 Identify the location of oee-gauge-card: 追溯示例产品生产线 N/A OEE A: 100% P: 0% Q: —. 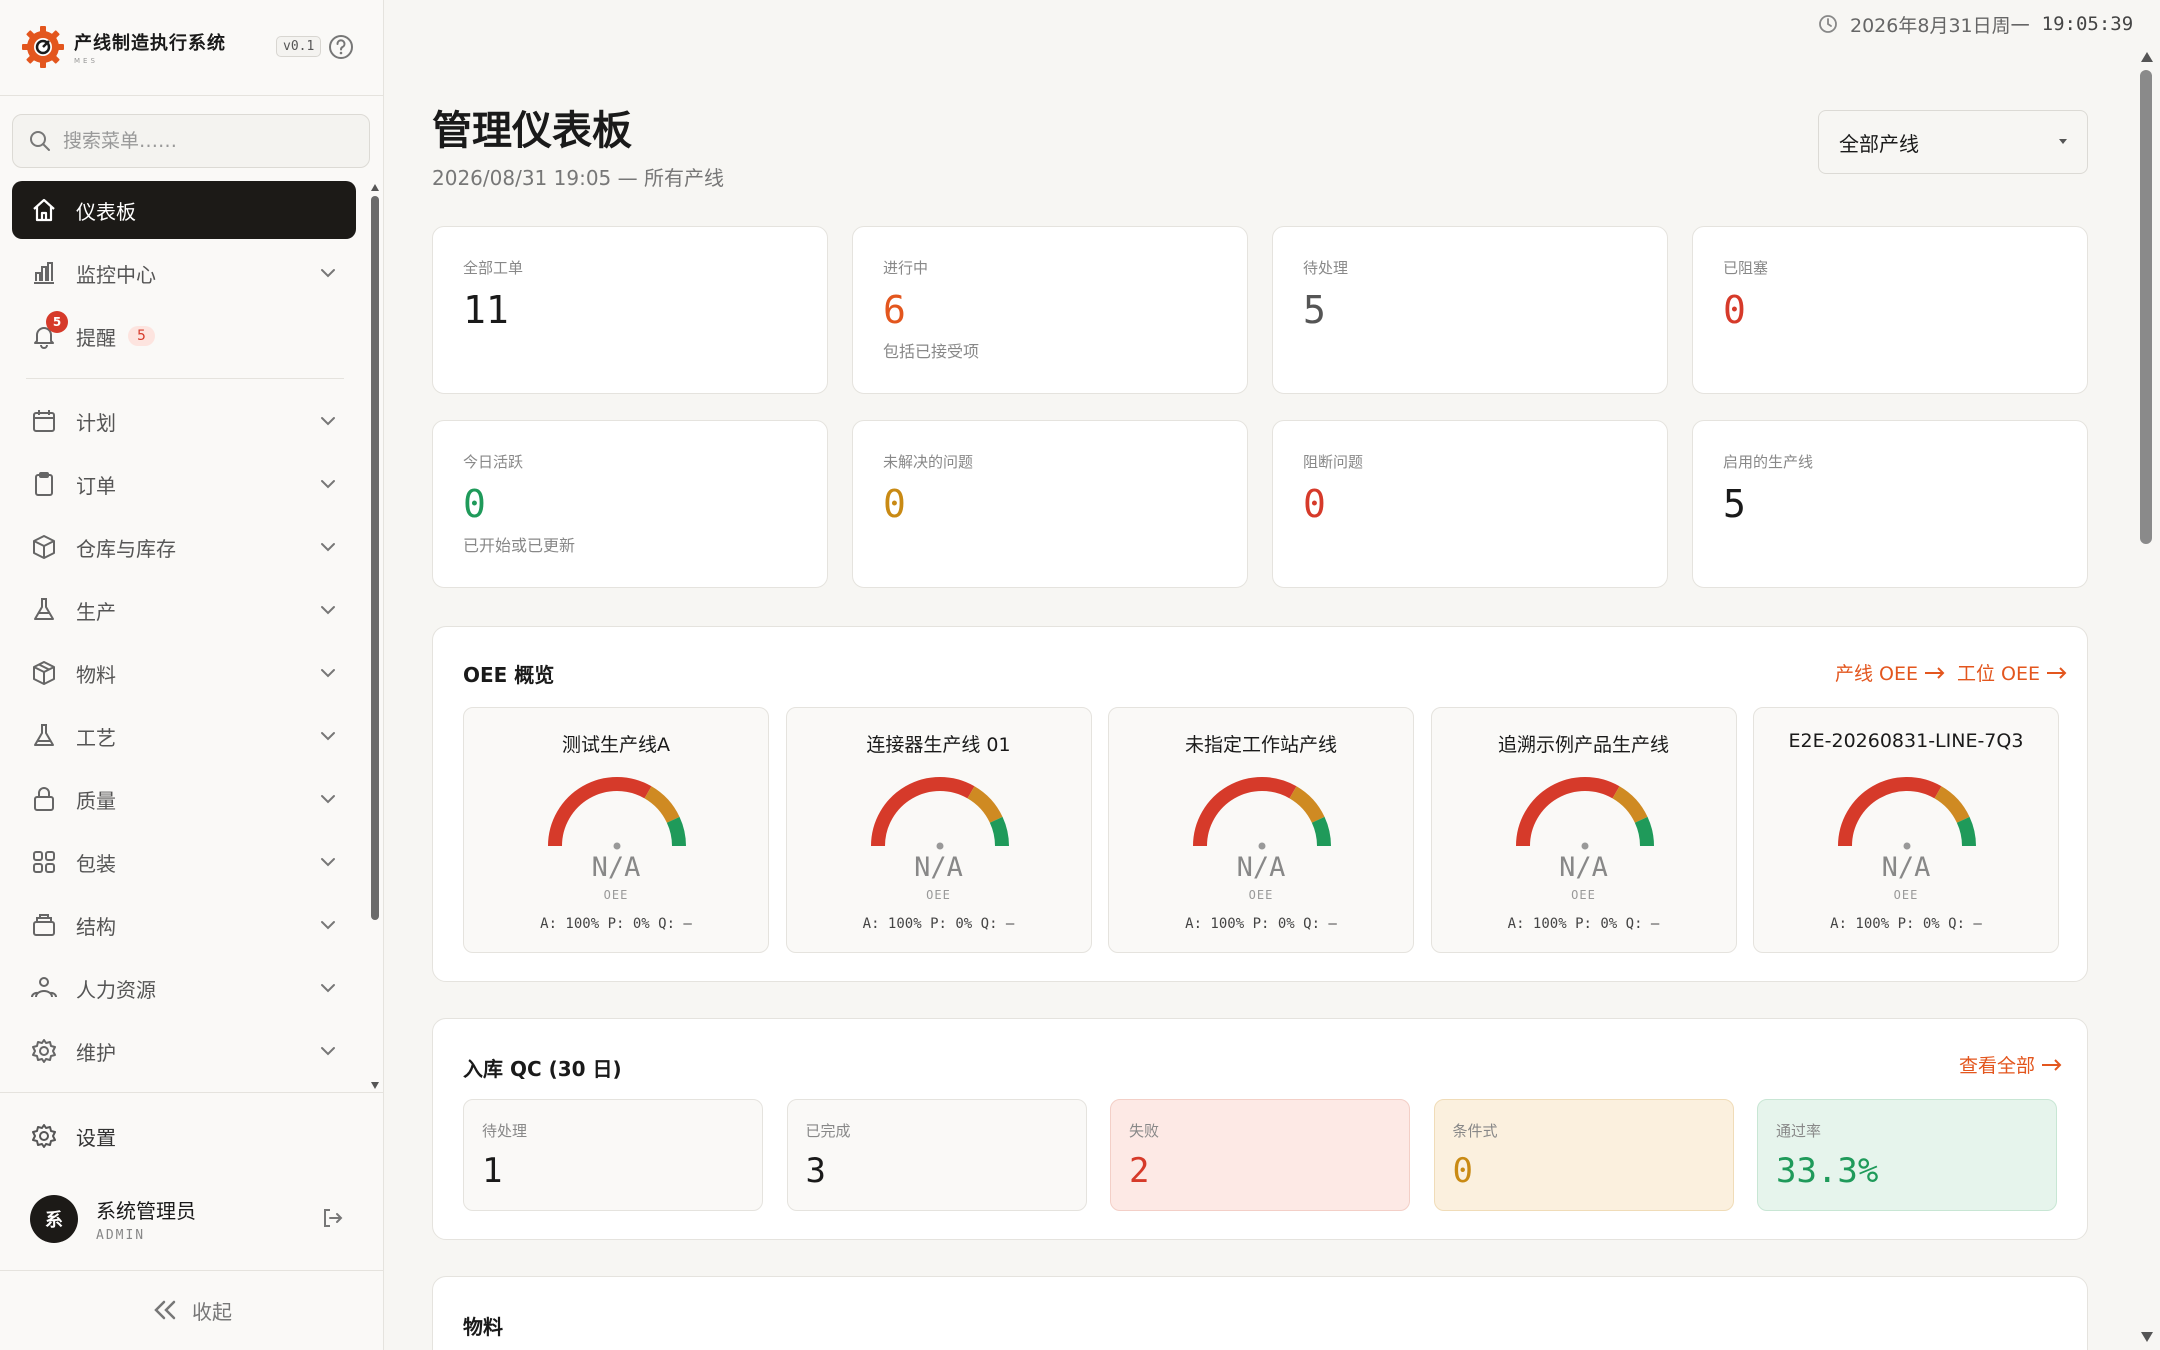
(1583, 830).